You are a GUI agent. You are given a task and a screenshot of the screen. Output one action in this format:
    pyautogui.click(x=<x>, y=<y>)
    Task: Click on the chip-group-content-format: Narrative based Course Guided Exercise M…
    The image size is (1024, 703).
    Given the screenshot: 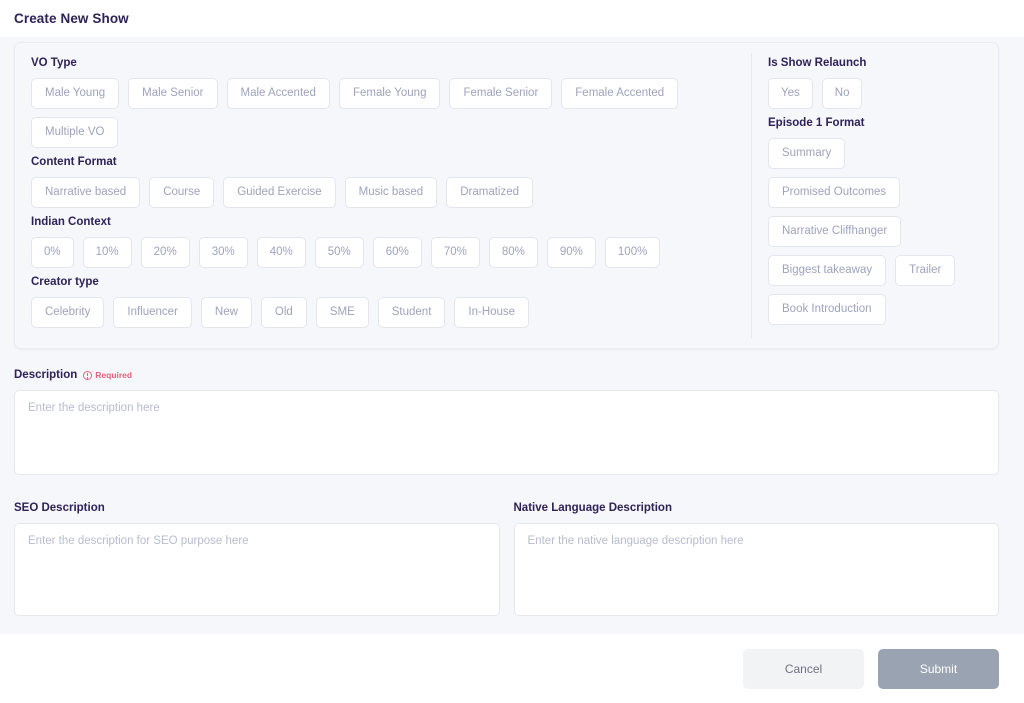 What is the action you would take?
    pyautogui.click(x=384, y=192)
    